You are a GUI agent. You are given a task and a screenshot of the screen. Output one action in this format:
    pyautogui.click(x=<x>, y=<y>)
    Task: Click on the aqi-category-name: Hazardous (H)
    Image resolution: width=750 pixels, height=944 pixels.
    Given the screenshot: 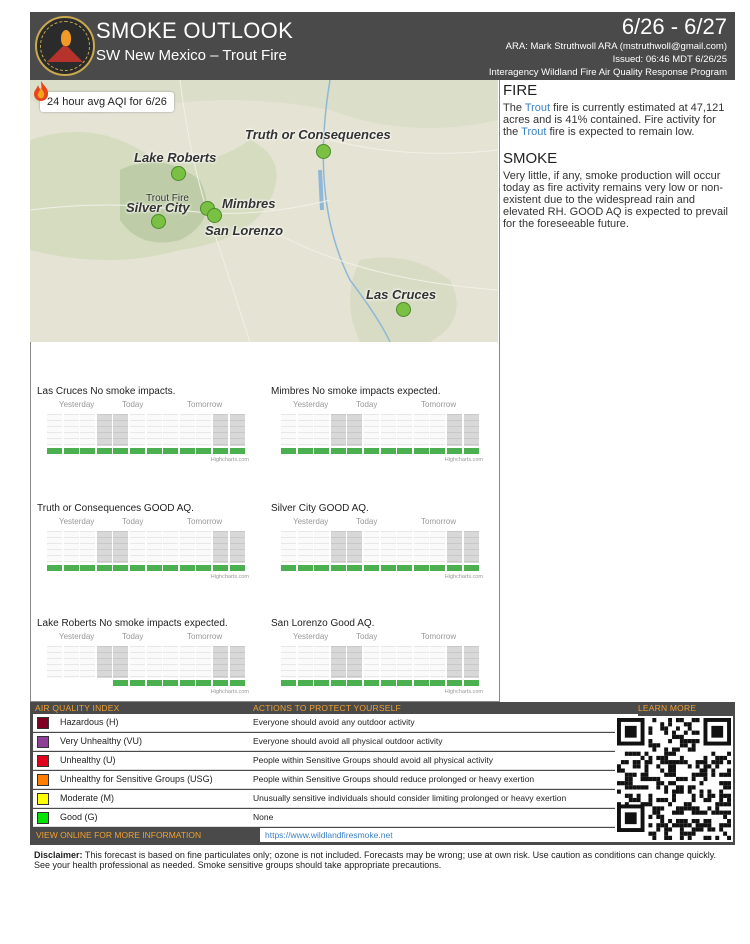 What is the action you would take?
    pyautogui.click(x=89, y=722)
    